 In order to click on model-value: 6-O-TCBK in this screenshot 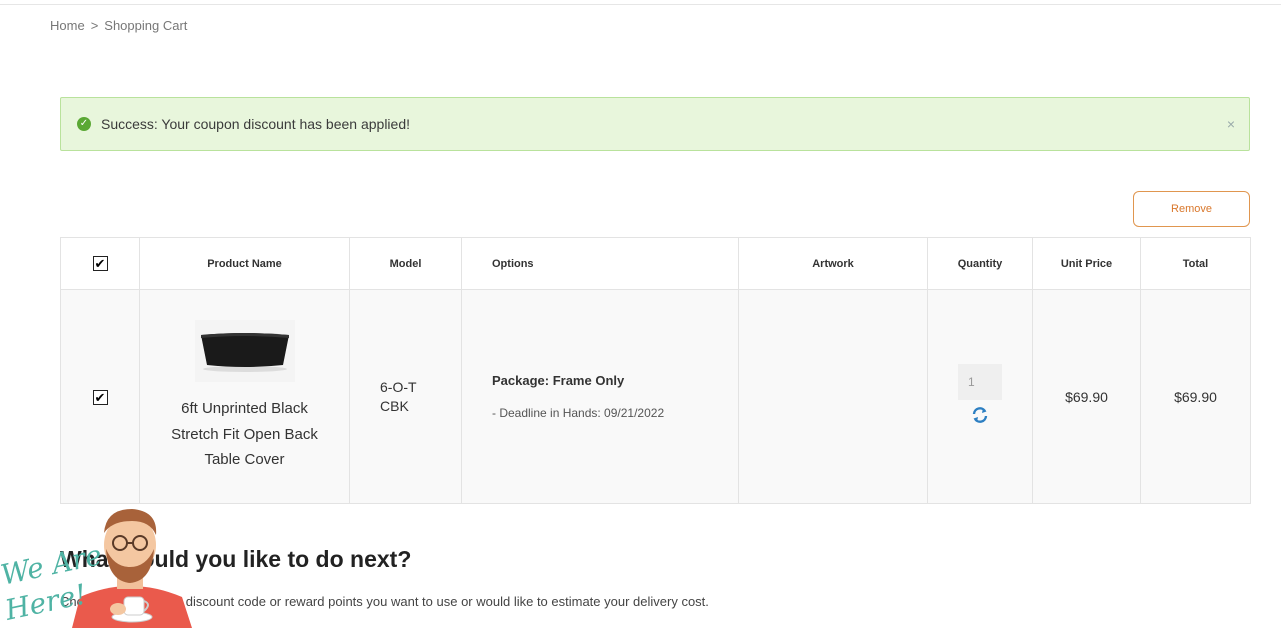, I will do `click(398, 396)`.